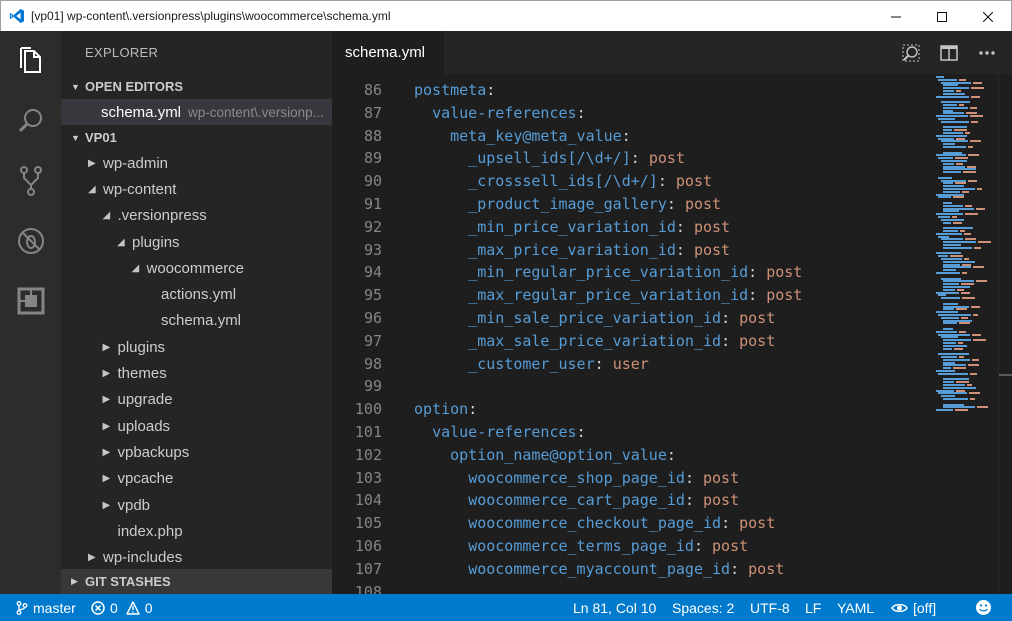 This screenshot has width=1012, height=621. Describe the element at coordinates (30, 61) in the screenshot. I see `activity-explorer` at that location.